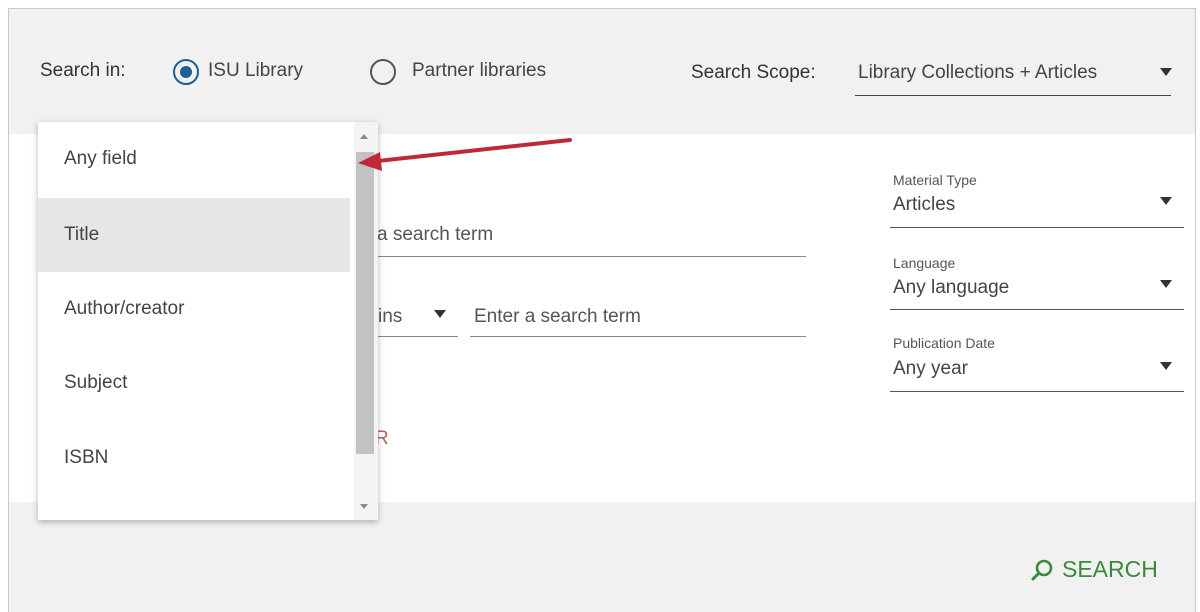 Image resolution: width=1200 pixels, height=612 pixels. I want to click on search-scope-label: Search Scope:, so click(753, 72).